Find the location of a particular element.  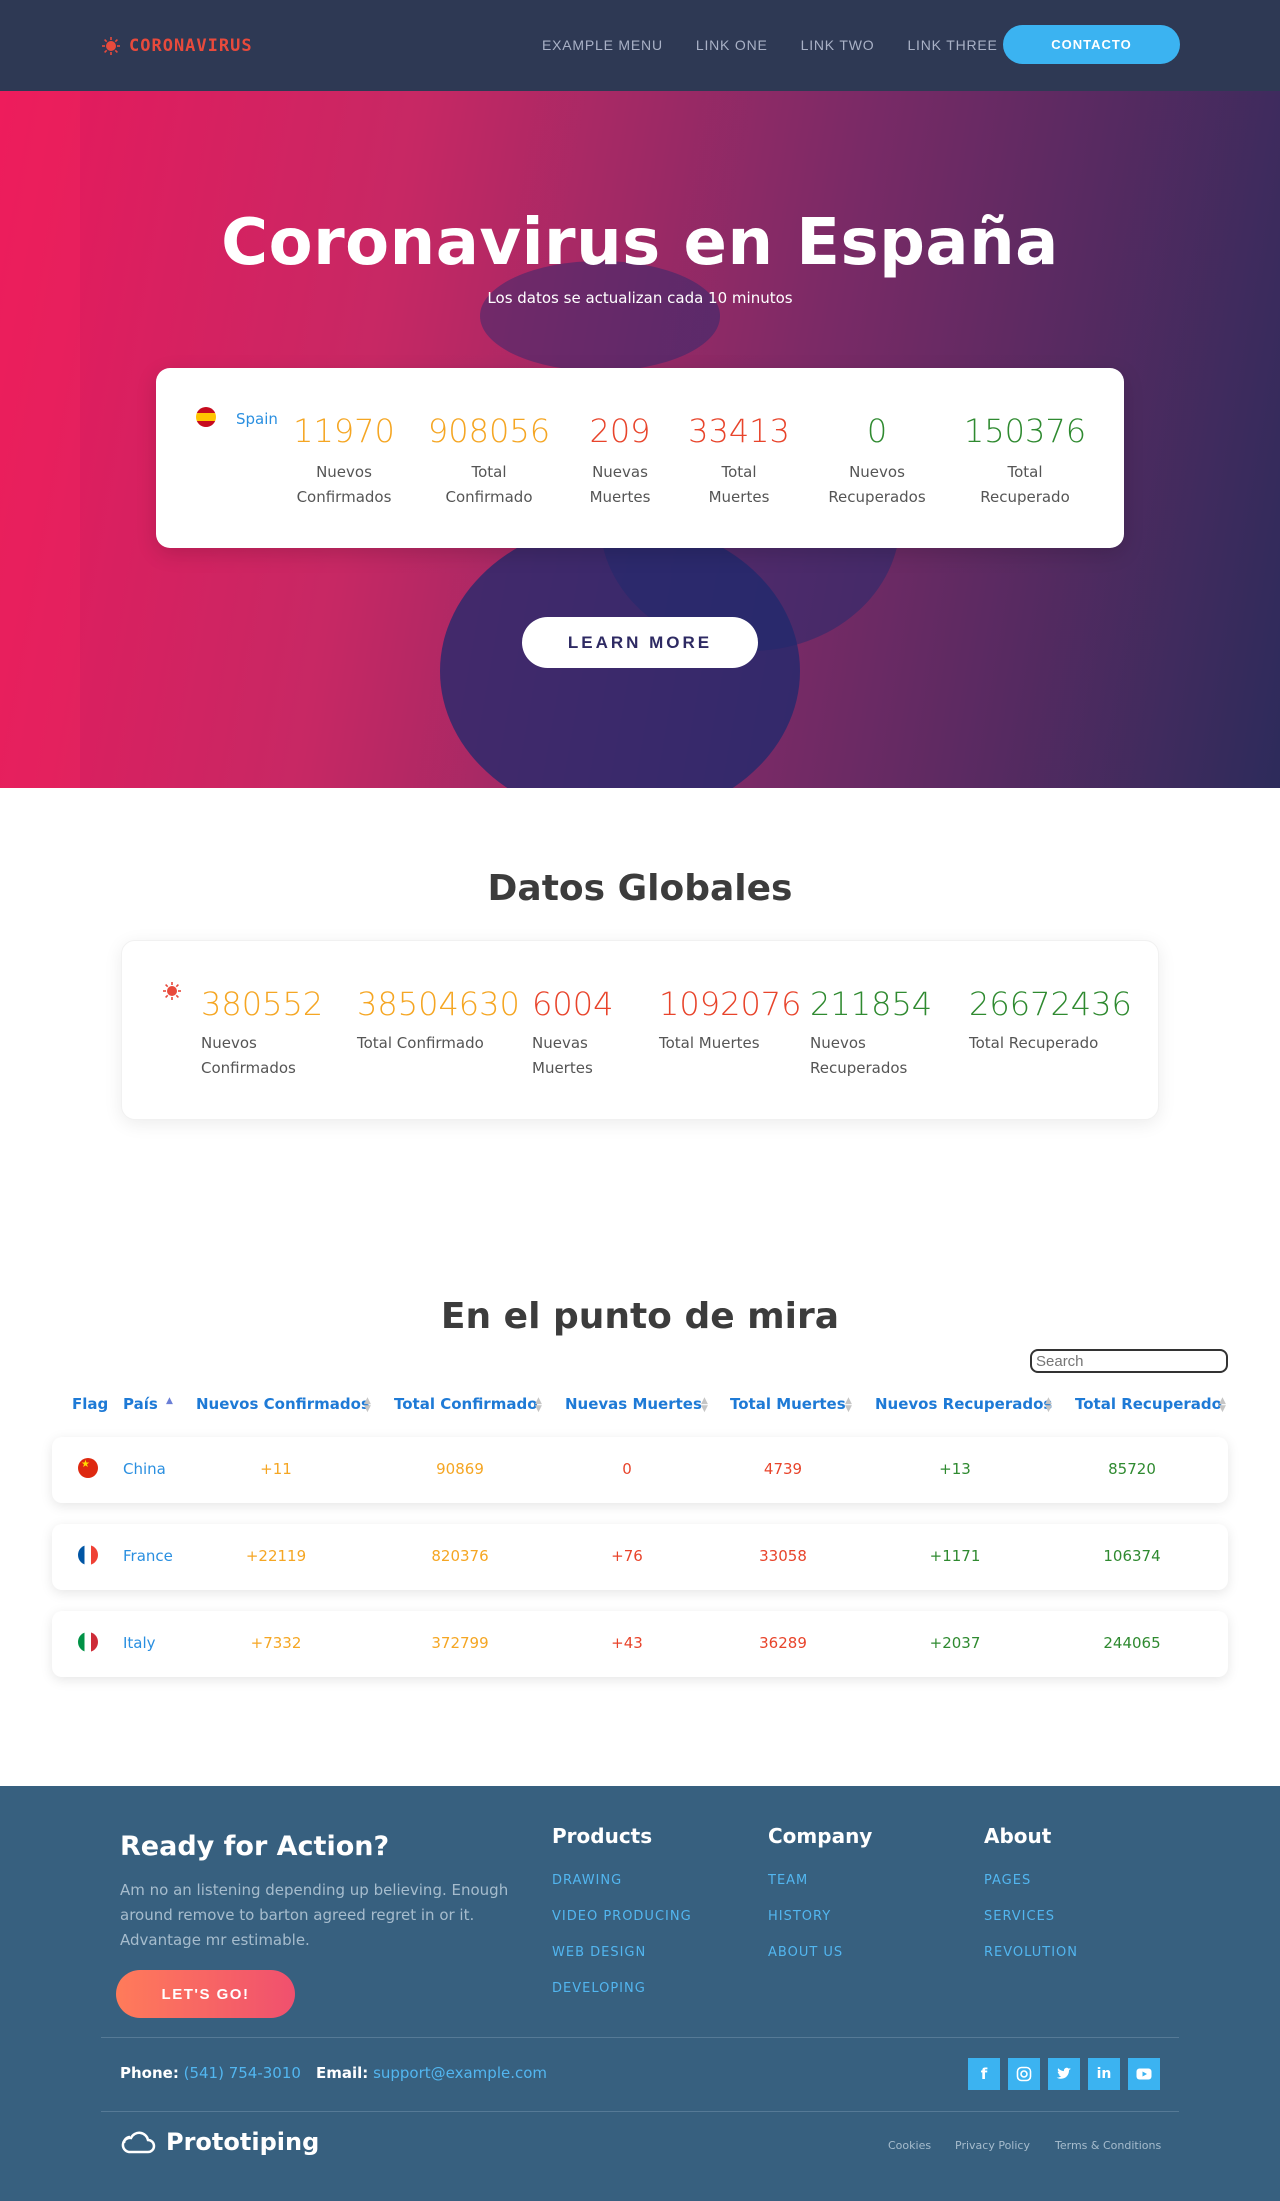

logo-text: CORONAVIRUS is located at coordinates (191, 46).